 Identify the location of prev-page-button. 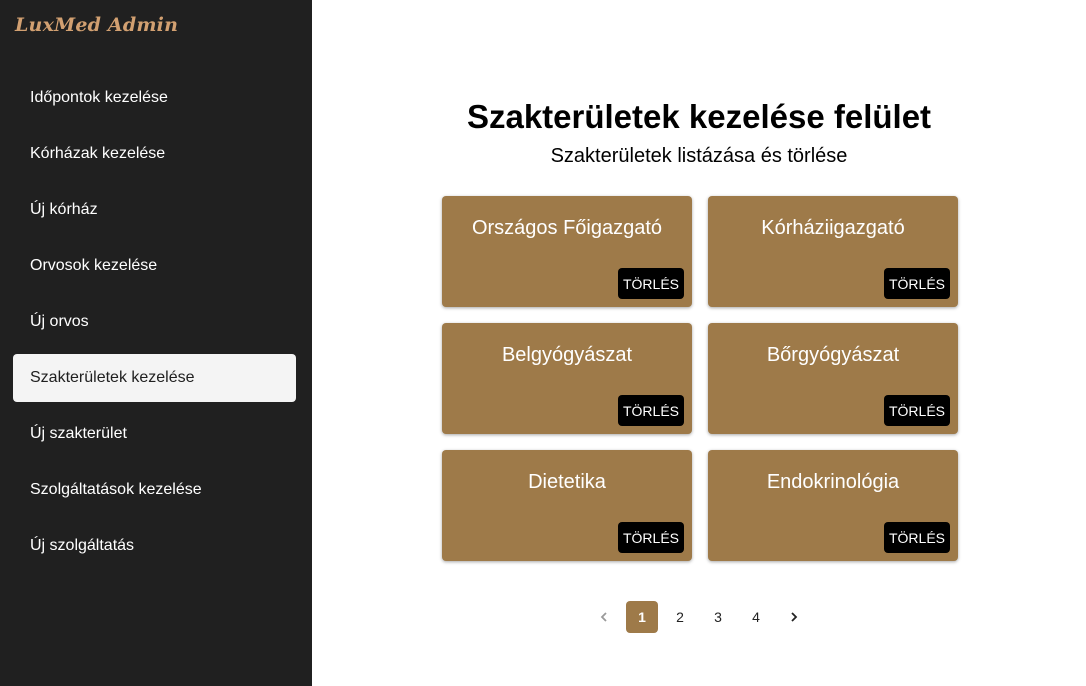
(604, 617).